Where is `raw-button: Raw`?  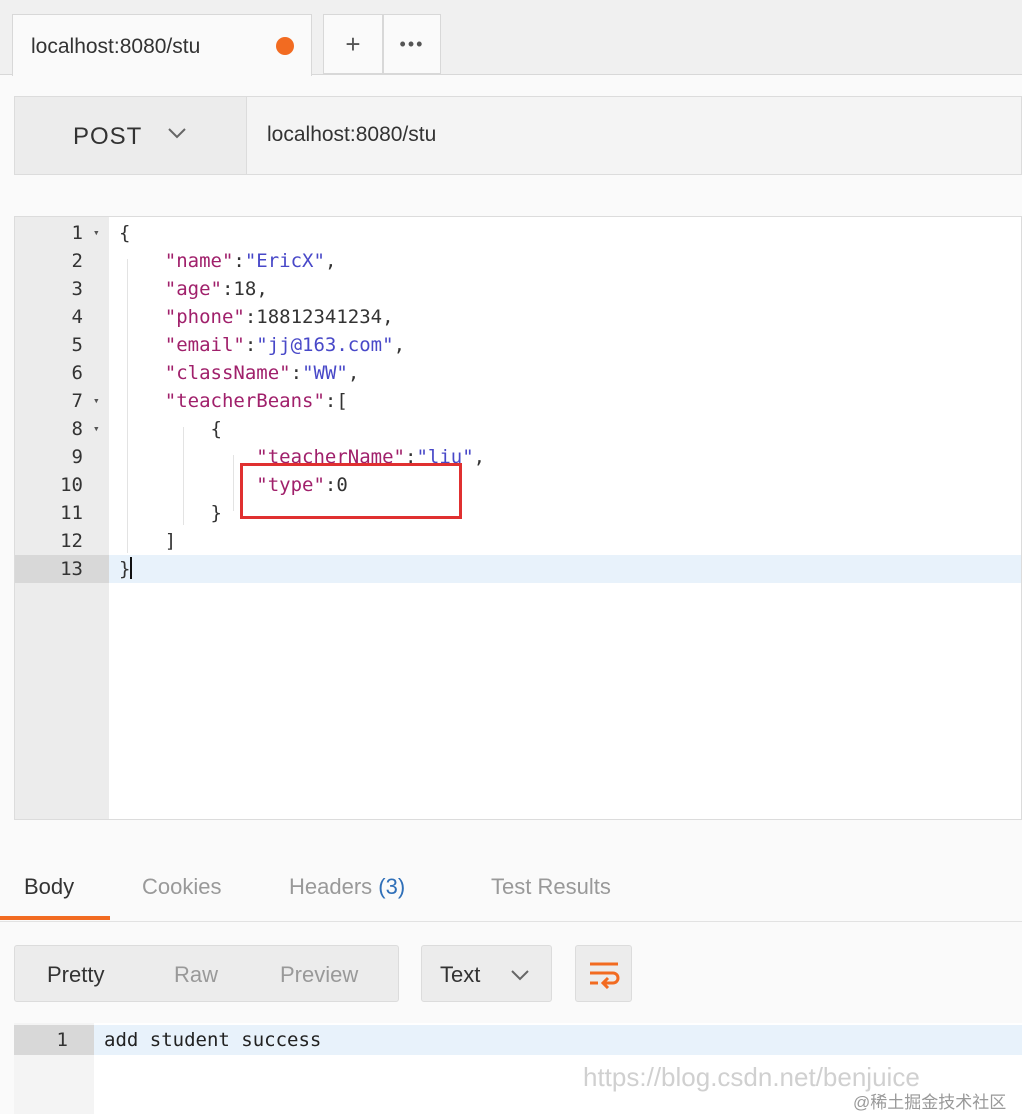 raw-button: Raw is located at coordinates (196, 975).